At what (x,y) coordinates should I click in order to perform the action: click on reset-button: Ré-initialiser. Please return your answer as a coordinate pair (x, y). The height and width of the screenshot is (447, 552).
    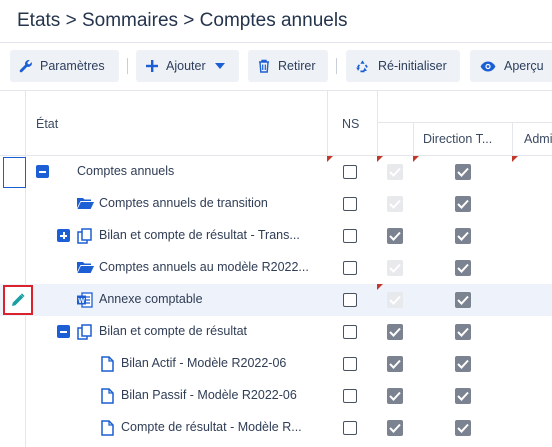
    Looking at the image, I should click on (403, 66).